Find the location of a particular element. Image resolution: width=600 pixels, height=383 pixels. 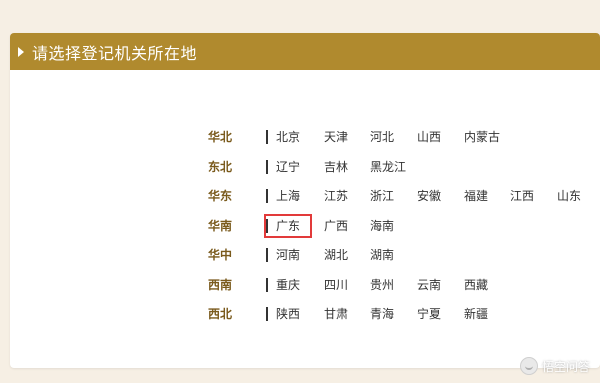

province-link: 广西 is located at coordinates (336, 226).